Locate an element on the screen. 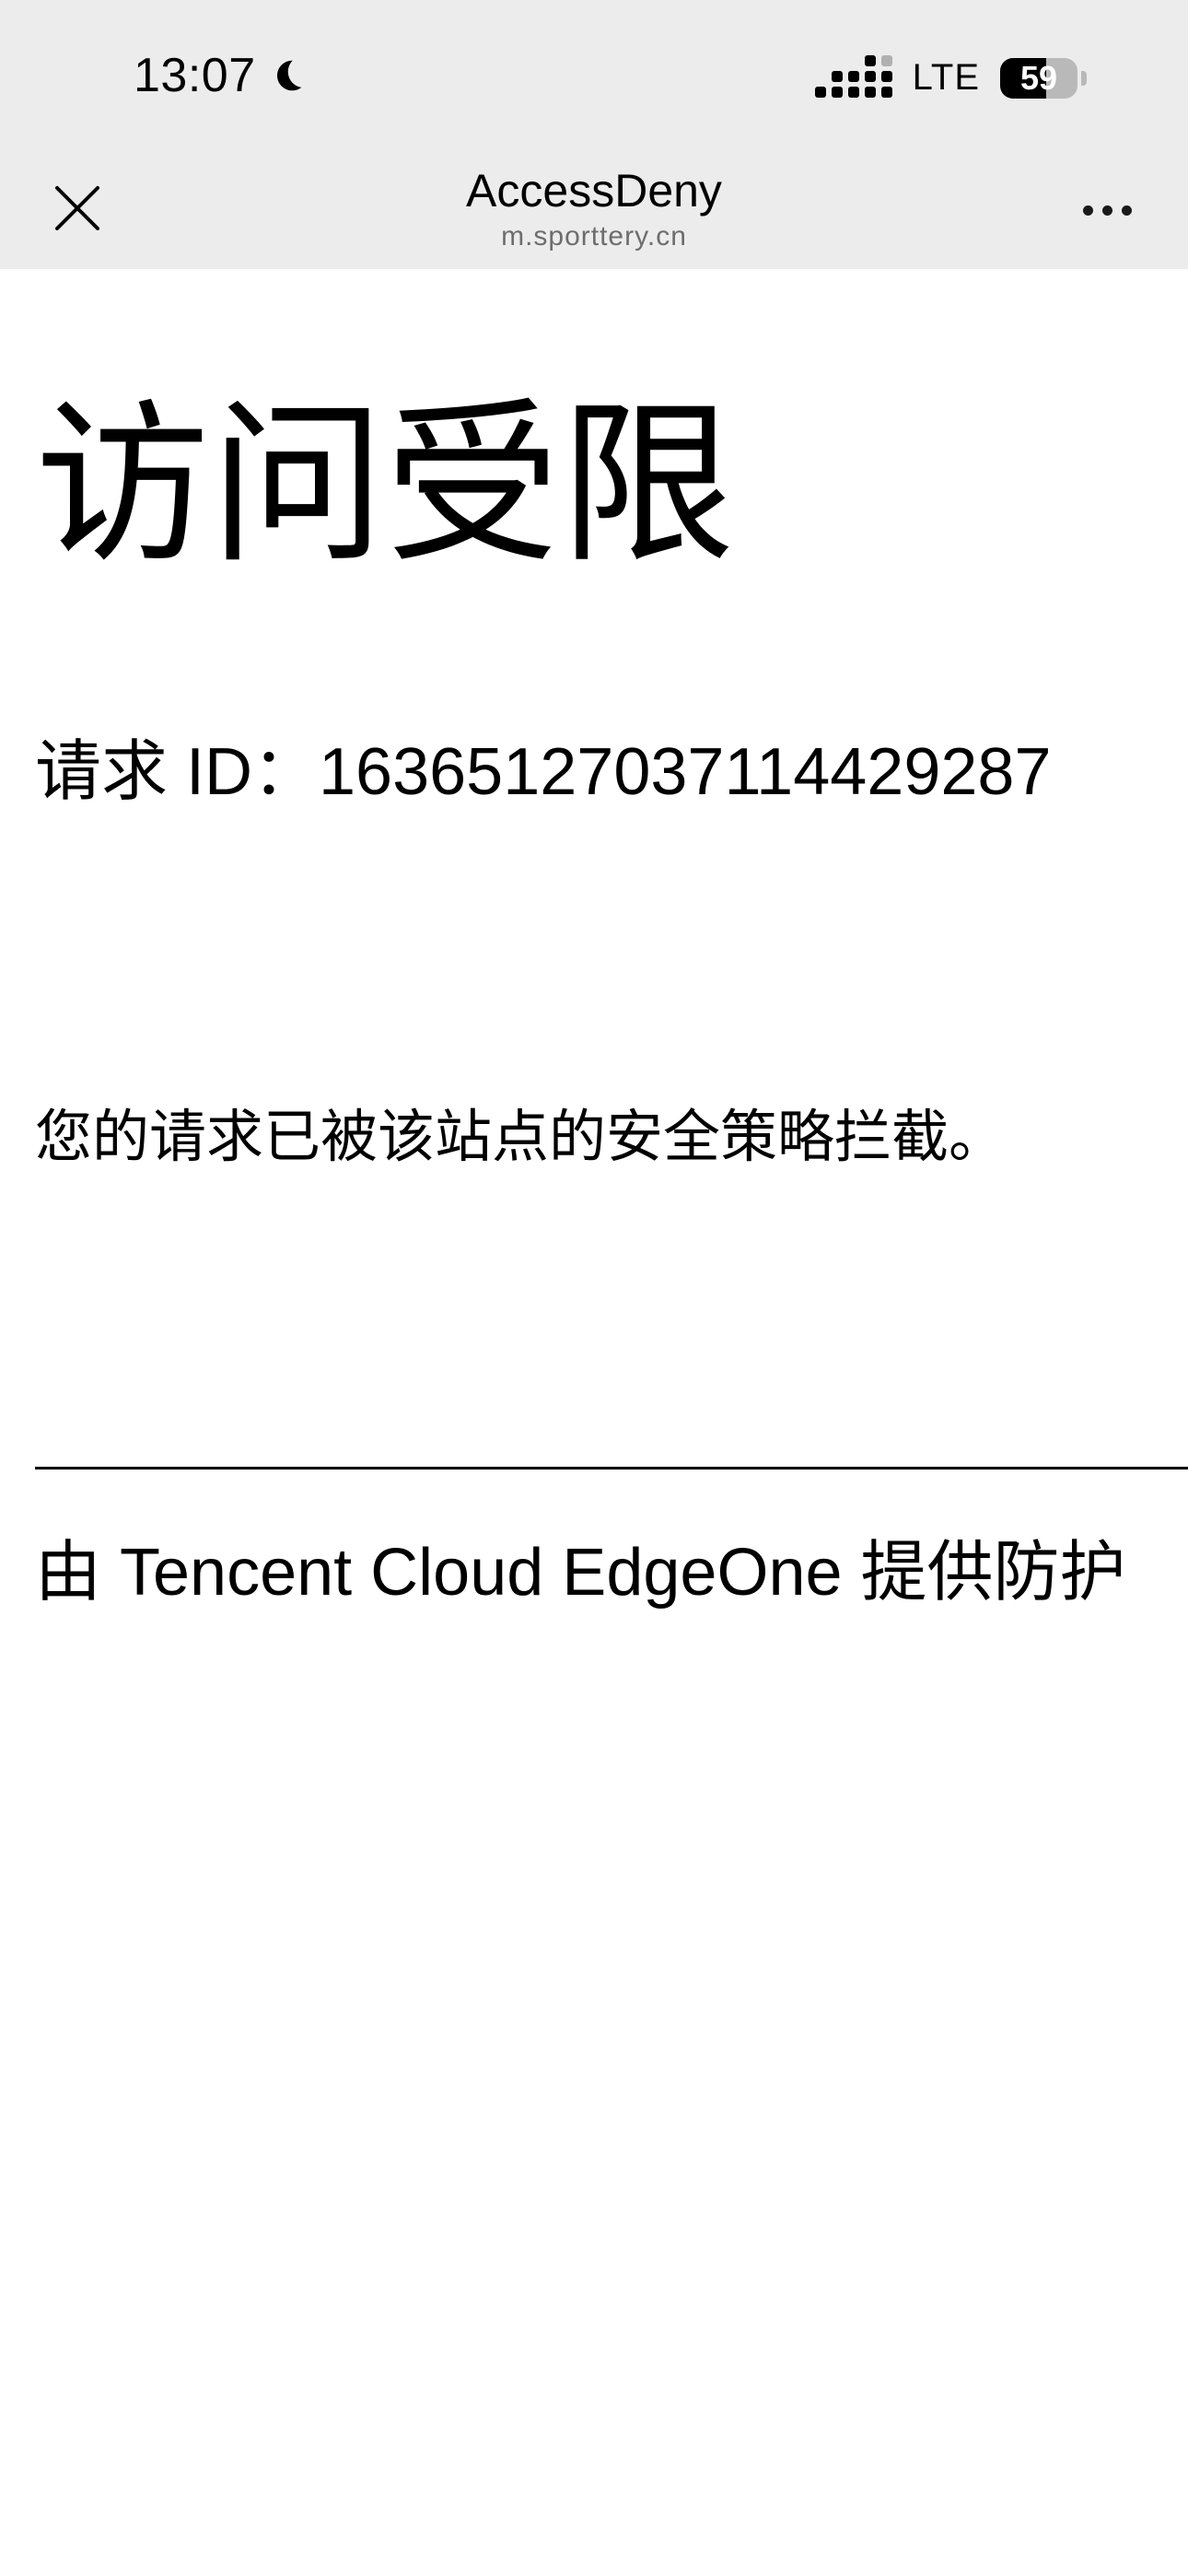  page-domain: m.sporttery.cn is located at coordinates (594, 236).